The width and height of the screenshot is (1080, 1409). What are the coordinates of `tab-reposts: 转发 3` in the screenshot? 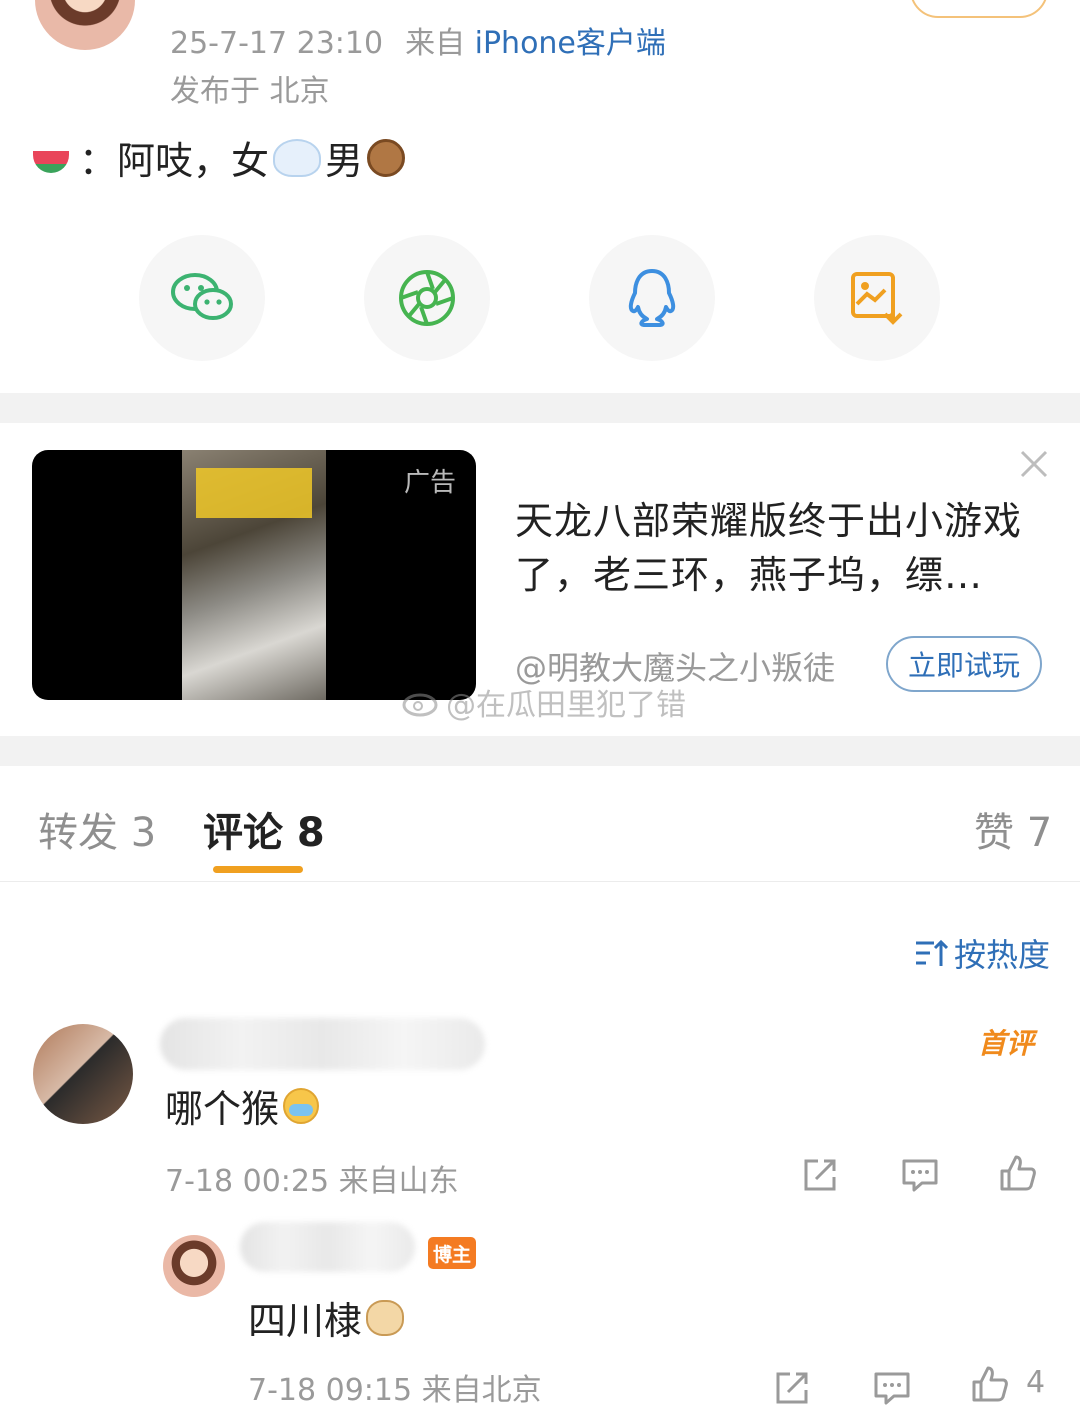 It's located at (97, 829).